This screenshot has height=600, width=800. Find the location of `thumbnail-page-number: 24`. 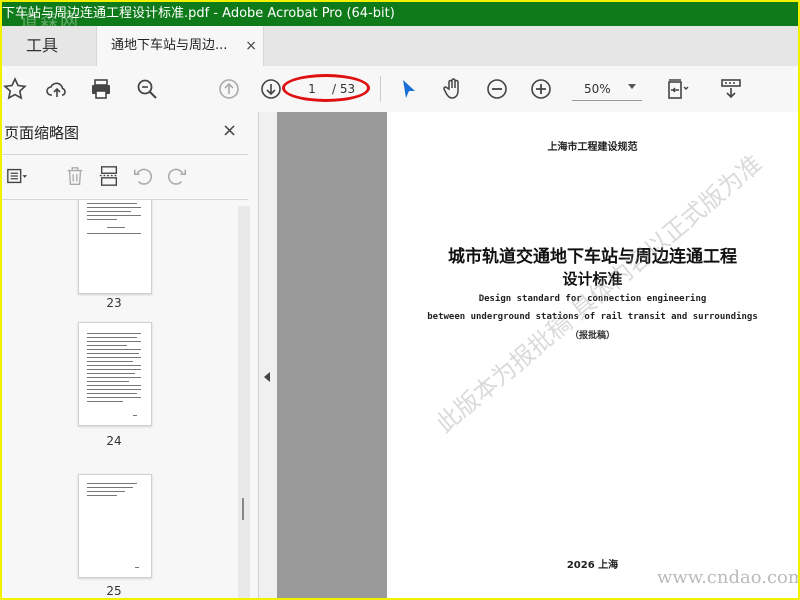

thumbnail-page-number: 24 is located at coordinates (114, 441).